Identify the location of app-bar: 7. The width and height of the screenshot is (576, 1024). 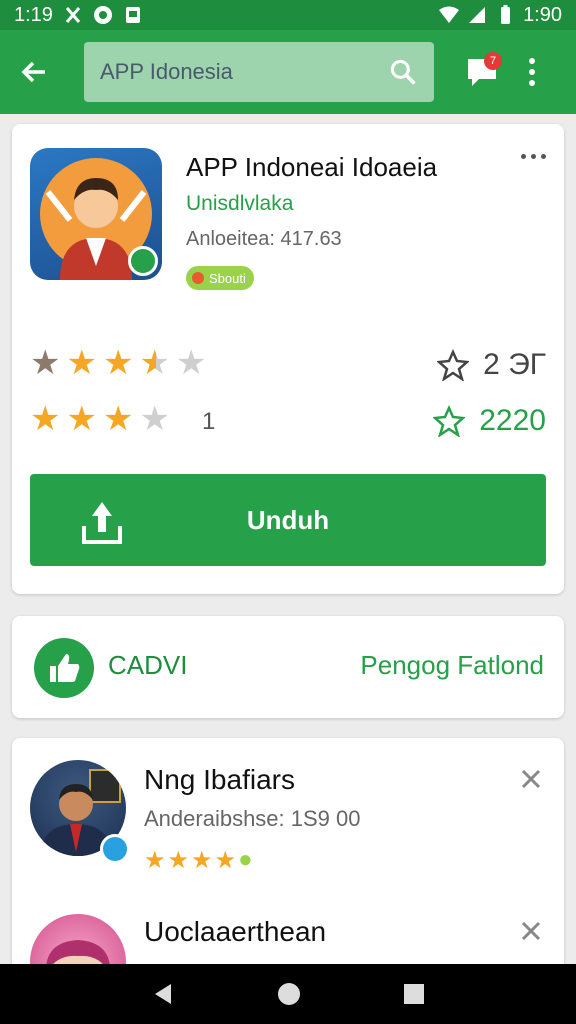
(288, 72).